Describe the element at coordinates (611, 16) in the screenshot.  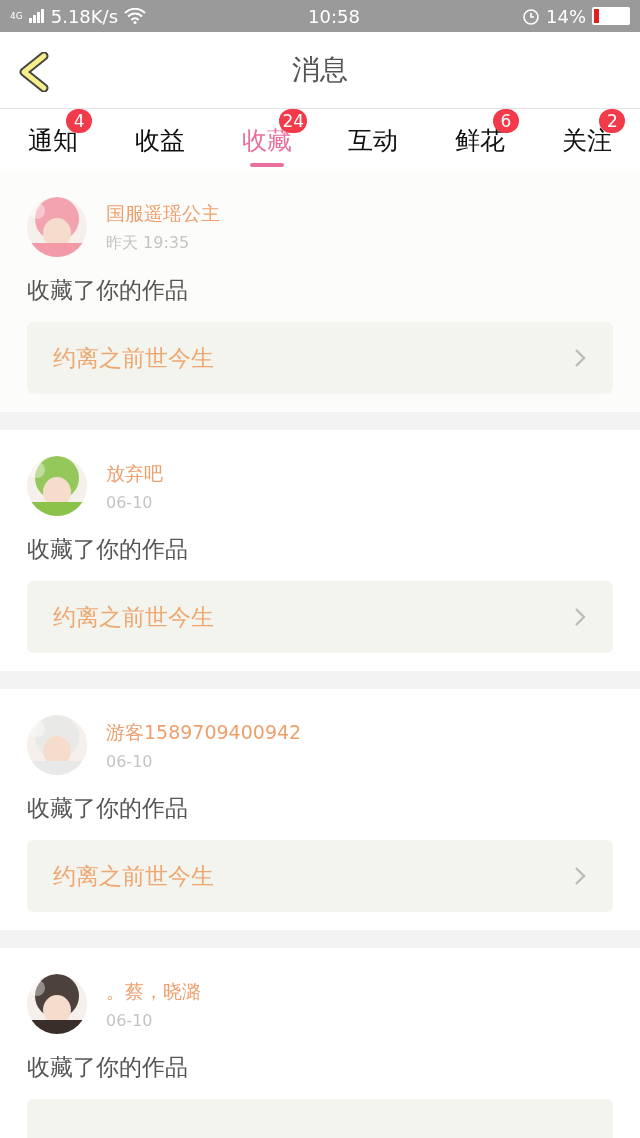
I see `battery-icon` at that location.